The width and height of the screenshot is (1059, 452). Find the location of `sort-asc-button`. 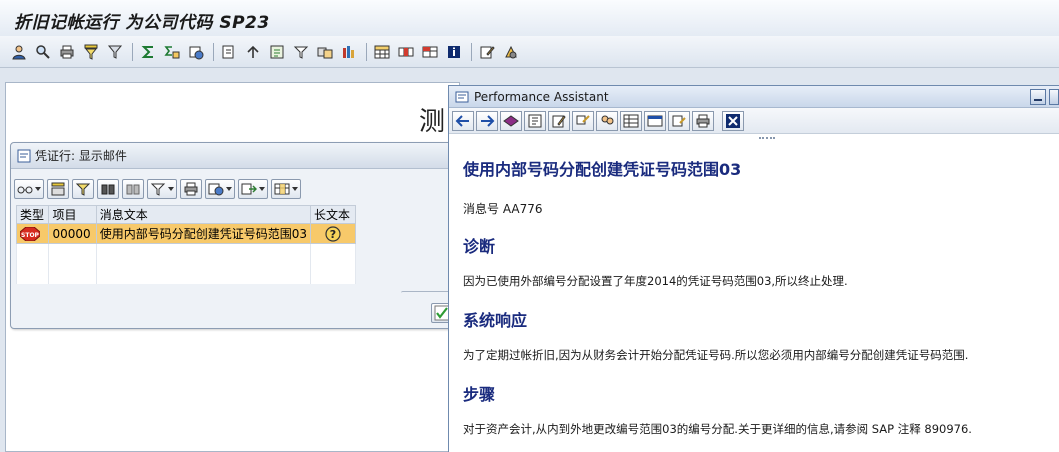

sort-asc-button is located at coordinates (58, 189).